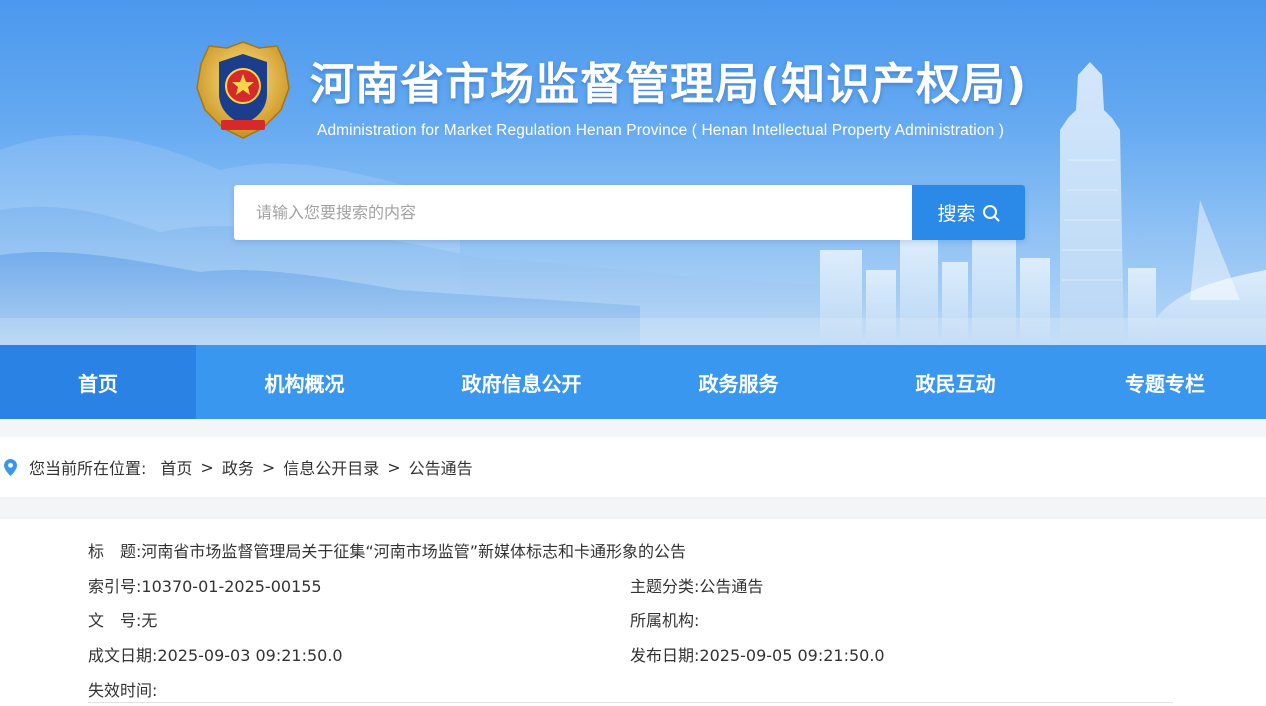 This screenshot has width=1266, height=706. Describe the element at coordinates (990, 212) in the screenshot. I see `search-icon` at that location.